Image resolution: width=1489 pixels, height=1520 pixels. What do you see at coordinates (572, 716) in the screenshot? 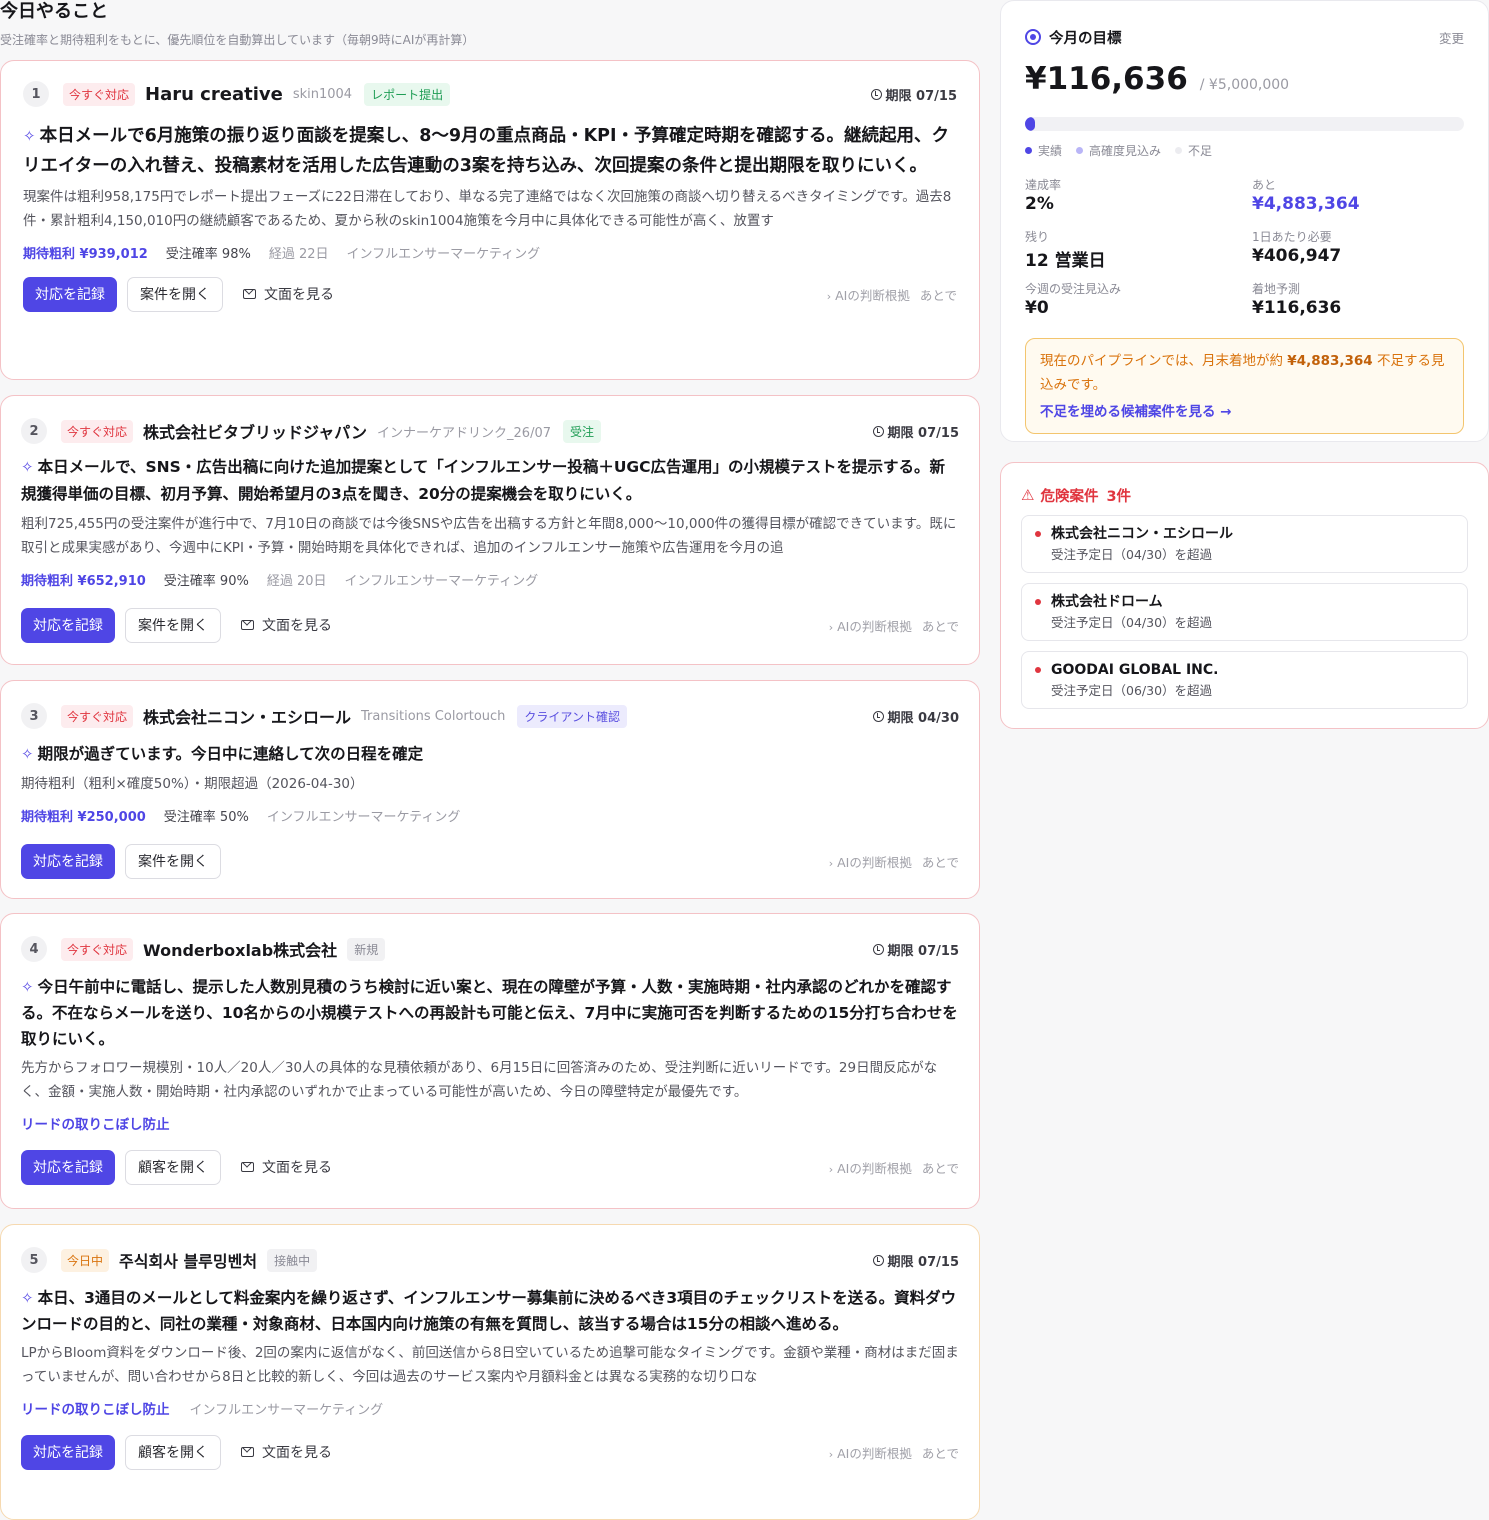
I see `stage-badge: クライアント確認` at bounding box center [572, 716].